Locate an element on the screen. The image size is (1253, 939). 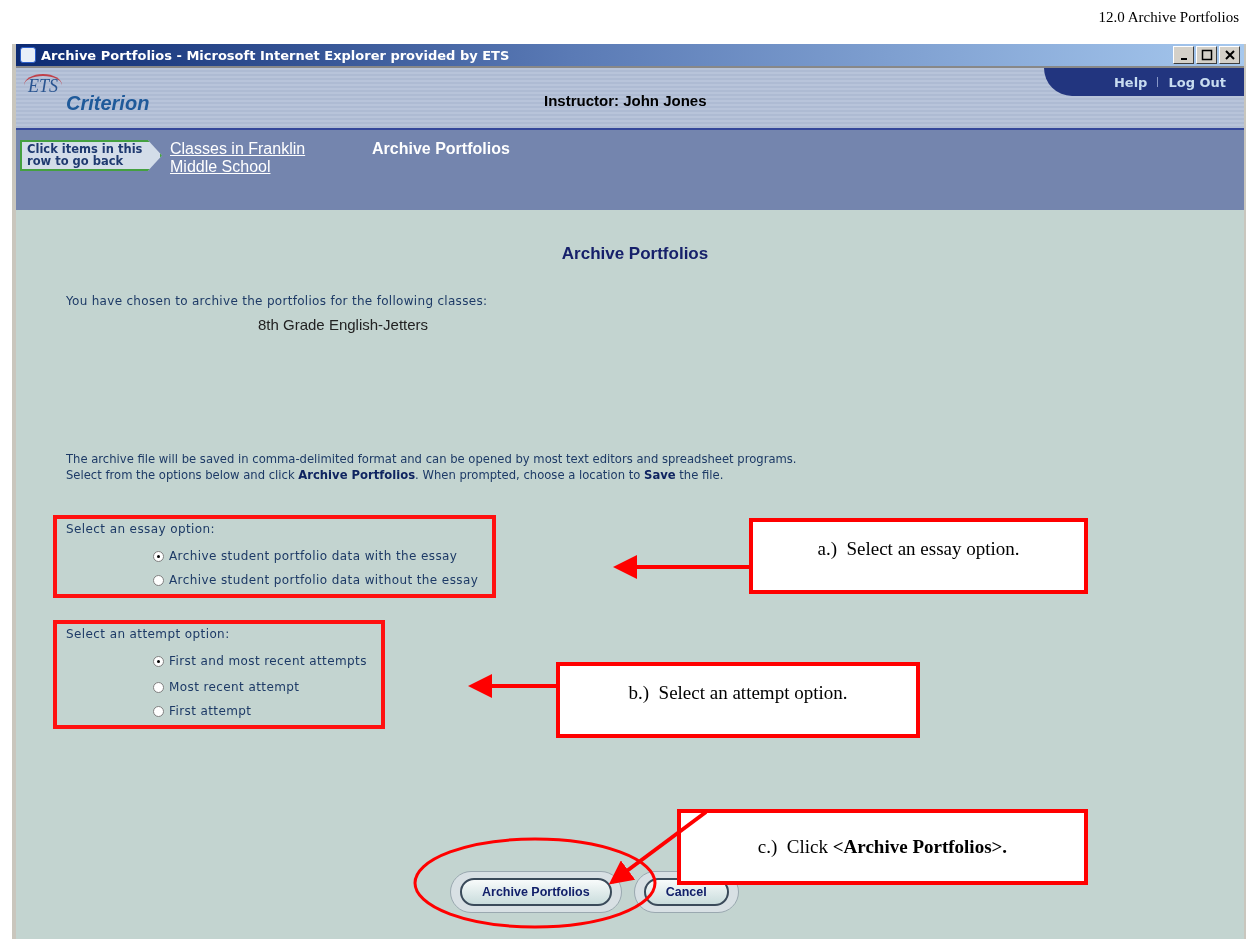
callout-box: a.) Select an essay option. is located at coordinates (918, 556).